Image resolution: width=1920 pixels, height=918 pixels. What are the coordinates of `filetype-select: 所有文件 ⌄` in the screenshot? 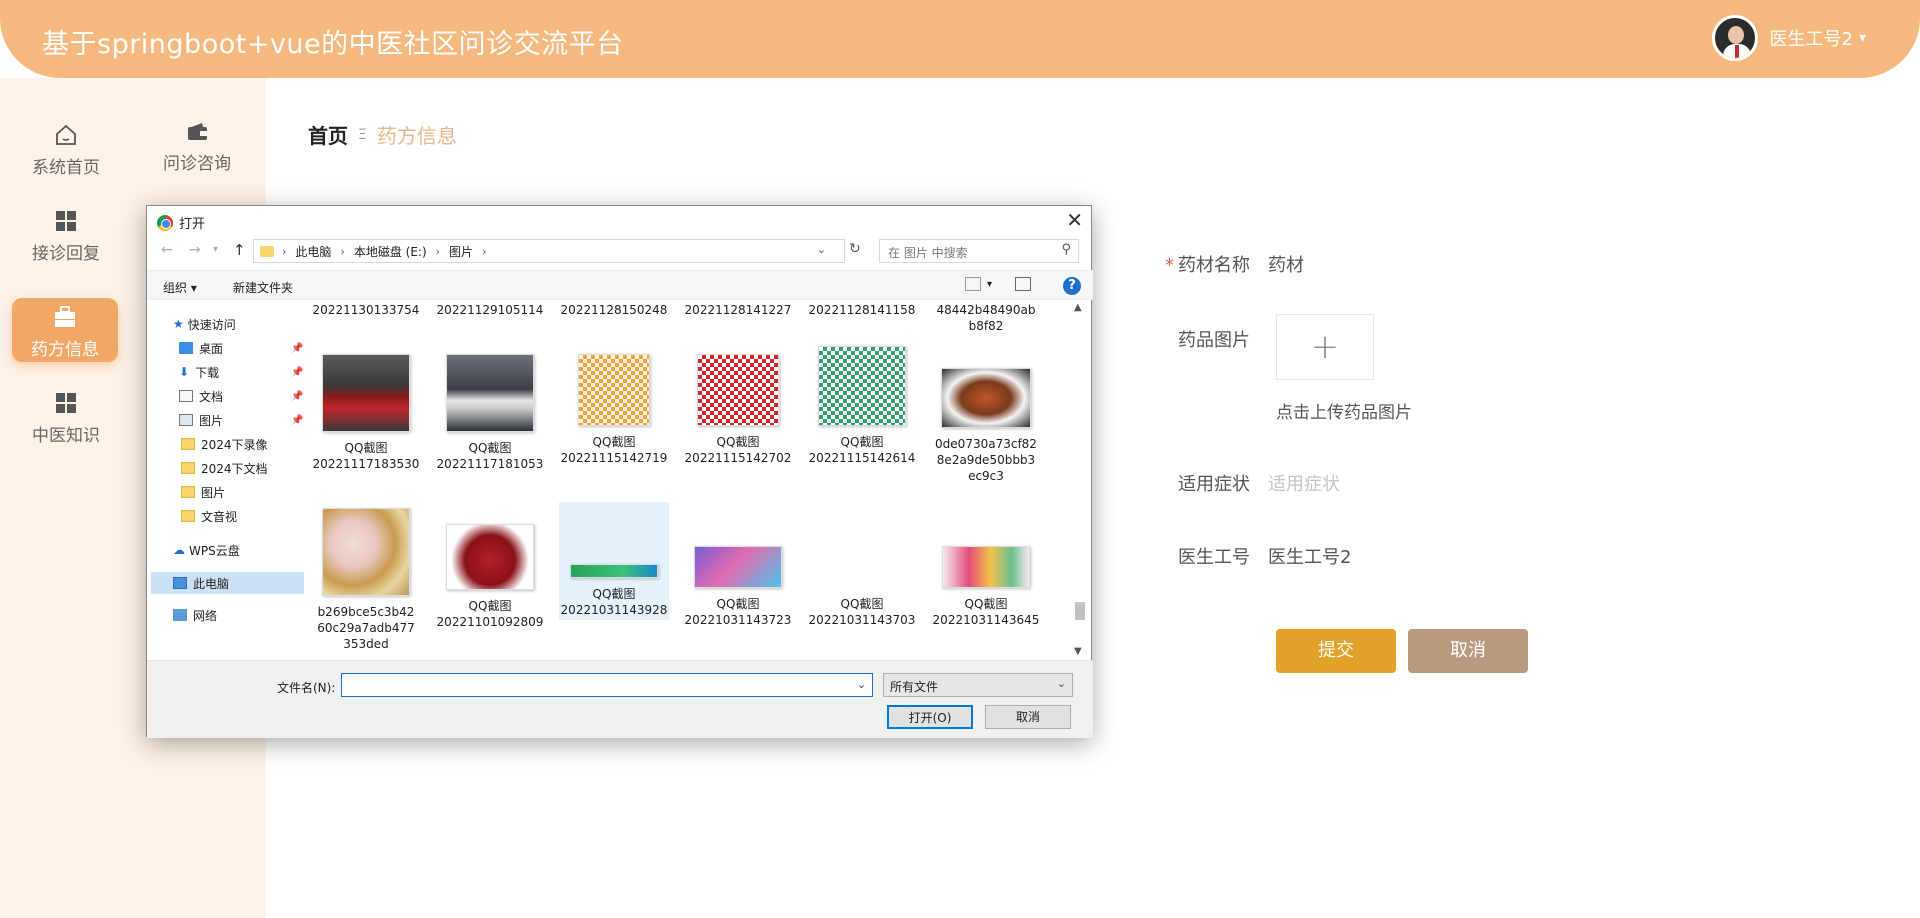 It's located at (978, 685).